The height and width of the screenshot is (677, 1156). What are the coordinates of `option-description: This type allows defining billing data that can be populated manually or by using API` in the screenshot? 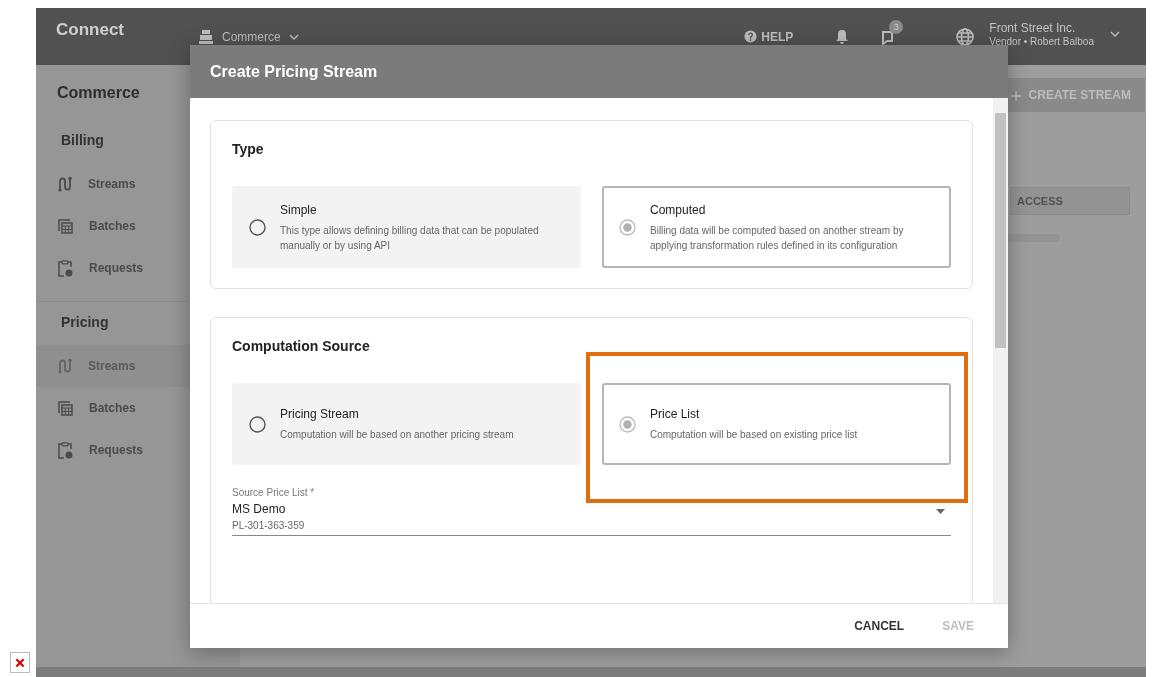 It's located at (410, 238).